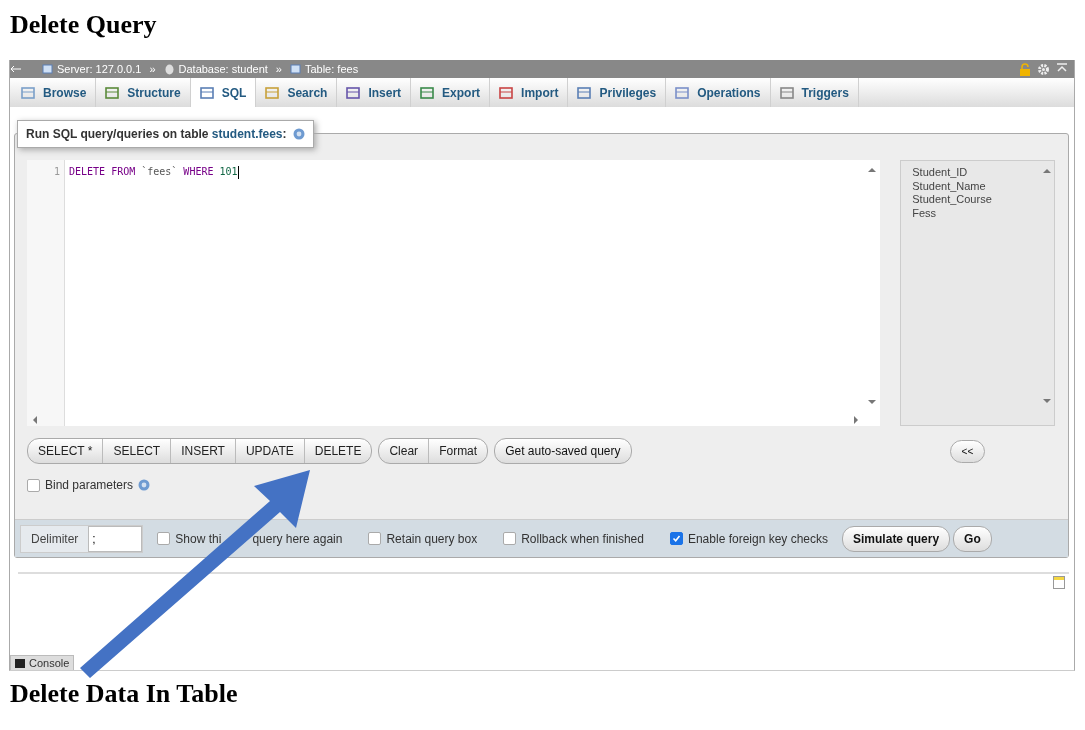 This screenshot has height=730, width=1085. I want to click on delimiter-label: Delimiter, so click(55, 538).